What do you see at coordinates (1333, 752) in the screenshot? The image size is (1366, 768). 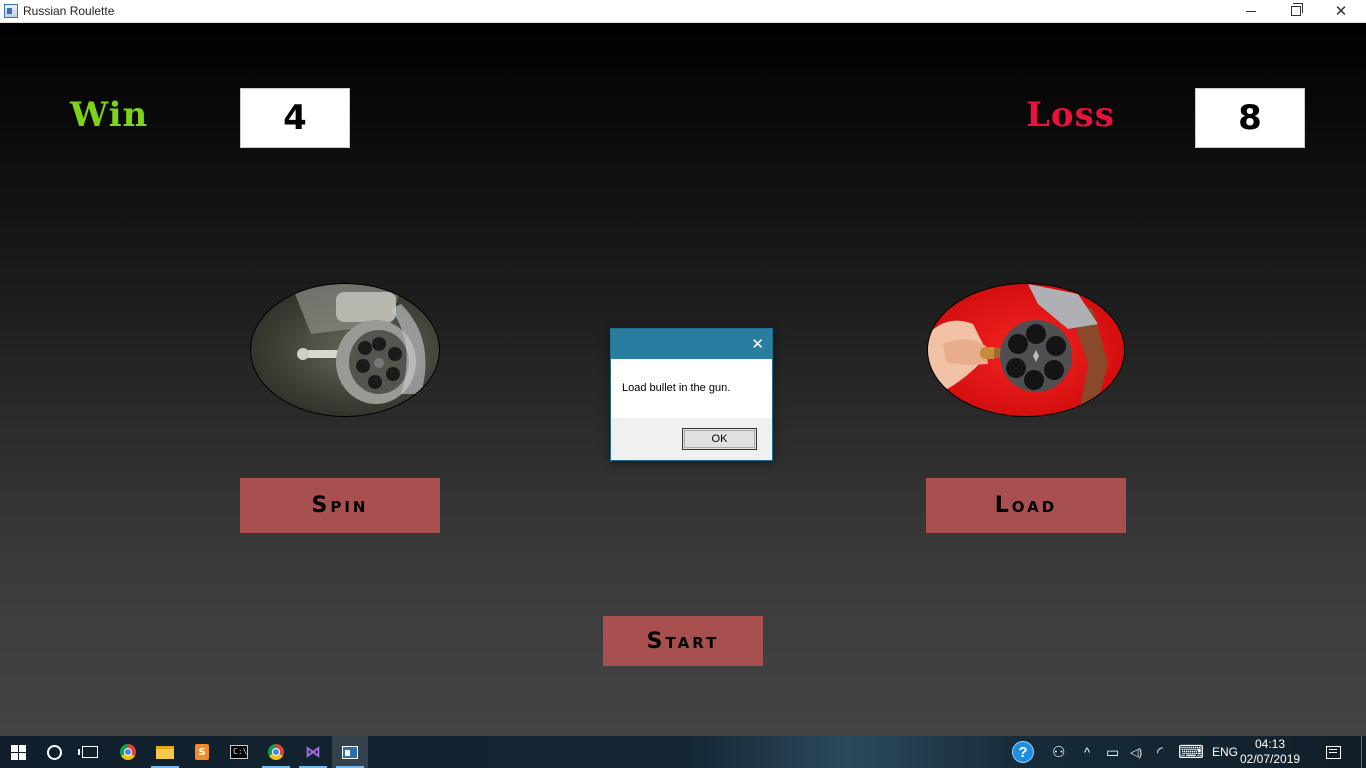 I see `action-center-icon` at bounding box center [1333, 752].